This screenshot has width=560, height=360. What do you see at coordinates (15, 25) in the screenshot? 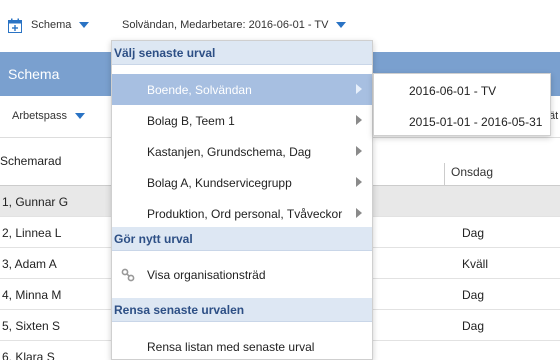
I see `calendar-add-icon` at bounding box center [15, 25].